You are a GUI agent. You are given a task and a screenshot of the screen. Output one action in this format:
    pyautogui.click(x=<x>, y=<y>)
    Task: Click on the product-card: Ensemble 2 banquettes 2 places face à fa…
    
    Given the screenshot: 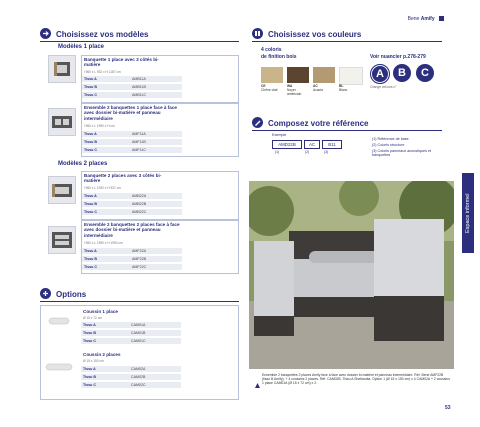 What is the action you would take?
    pyautogui.click(x=160, y=247)
    